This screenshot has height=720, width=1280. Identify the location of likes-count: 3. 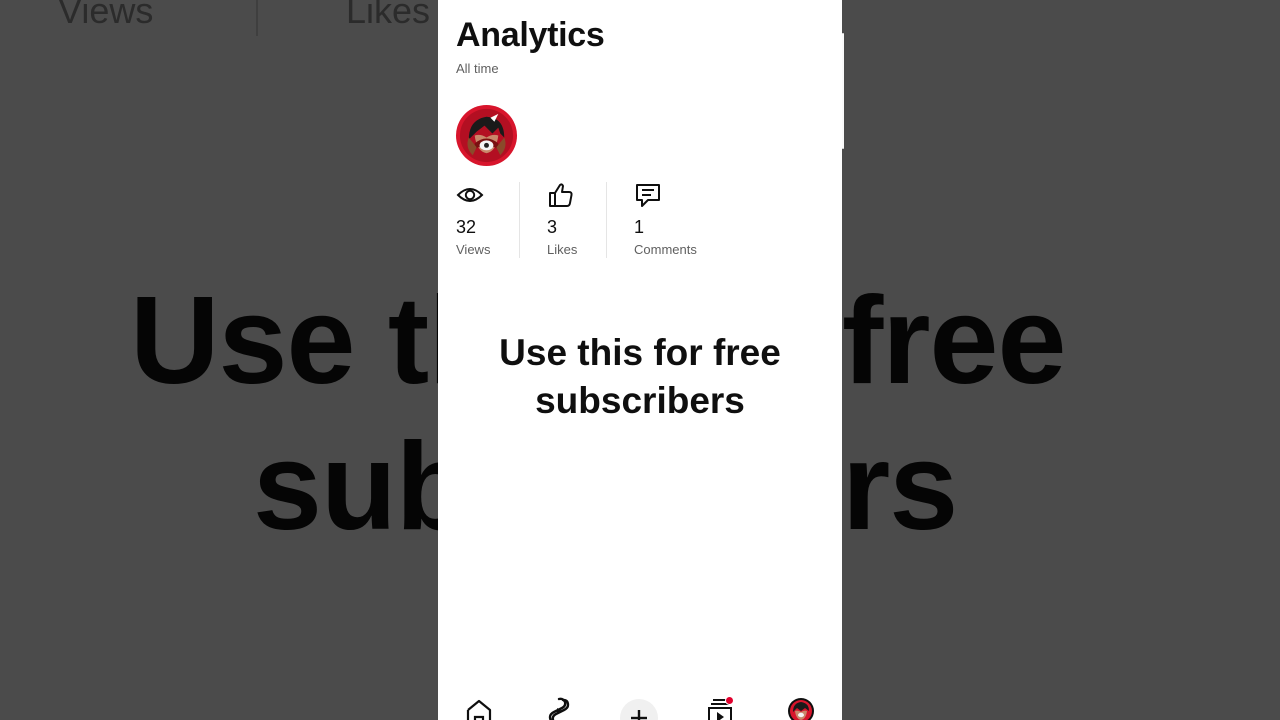
(552, 227).